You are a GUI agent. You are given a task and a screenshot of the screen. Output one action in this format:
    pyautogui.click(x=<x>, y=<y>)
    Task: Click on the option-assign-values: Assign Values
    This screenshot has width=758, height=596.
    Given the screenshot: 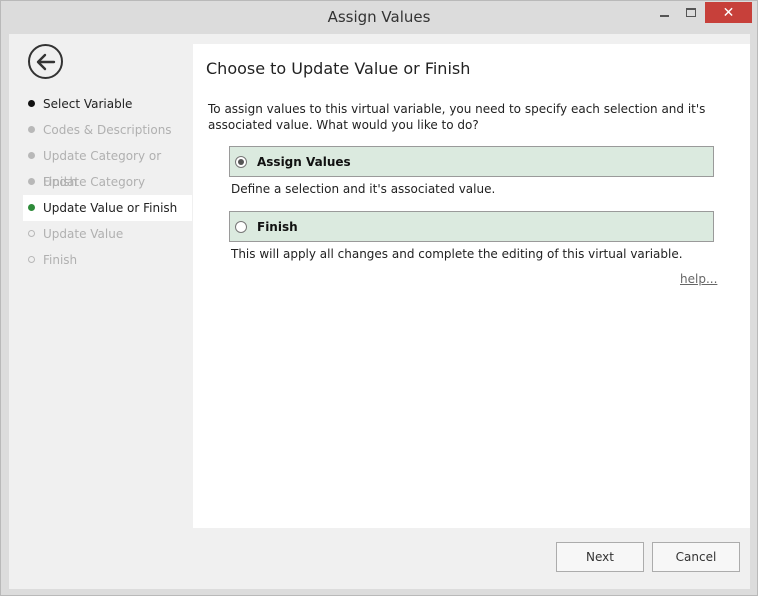 What is the action you would take?
    pyautogui.click(x=471, y=161)
    